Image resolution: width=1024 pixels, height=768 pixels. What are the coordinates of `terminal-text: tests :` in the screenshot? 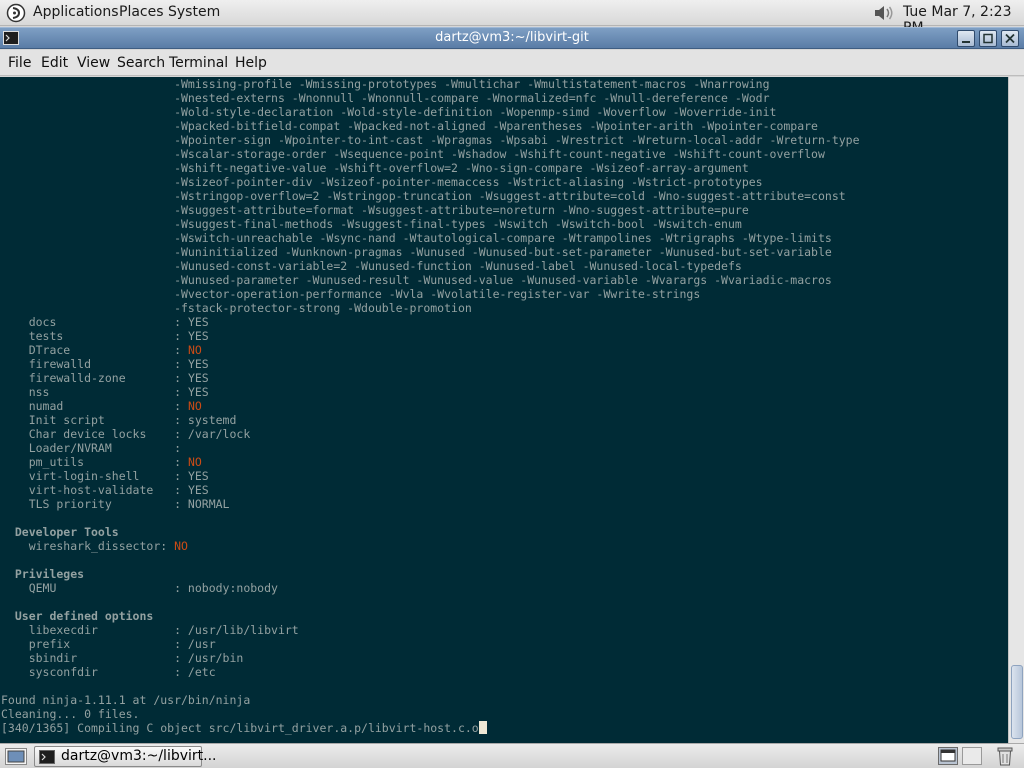 It's located at (94, 336).